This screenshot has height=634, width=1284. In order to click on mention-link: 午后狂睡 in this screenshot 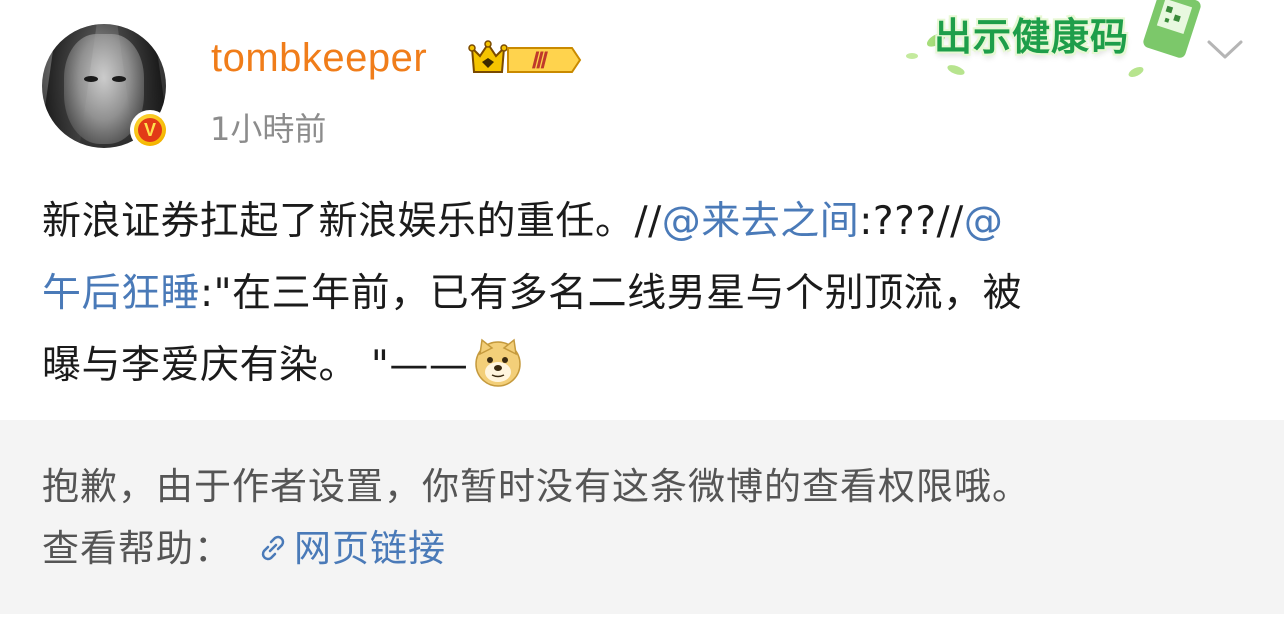, I will do `click(121, 293)`.